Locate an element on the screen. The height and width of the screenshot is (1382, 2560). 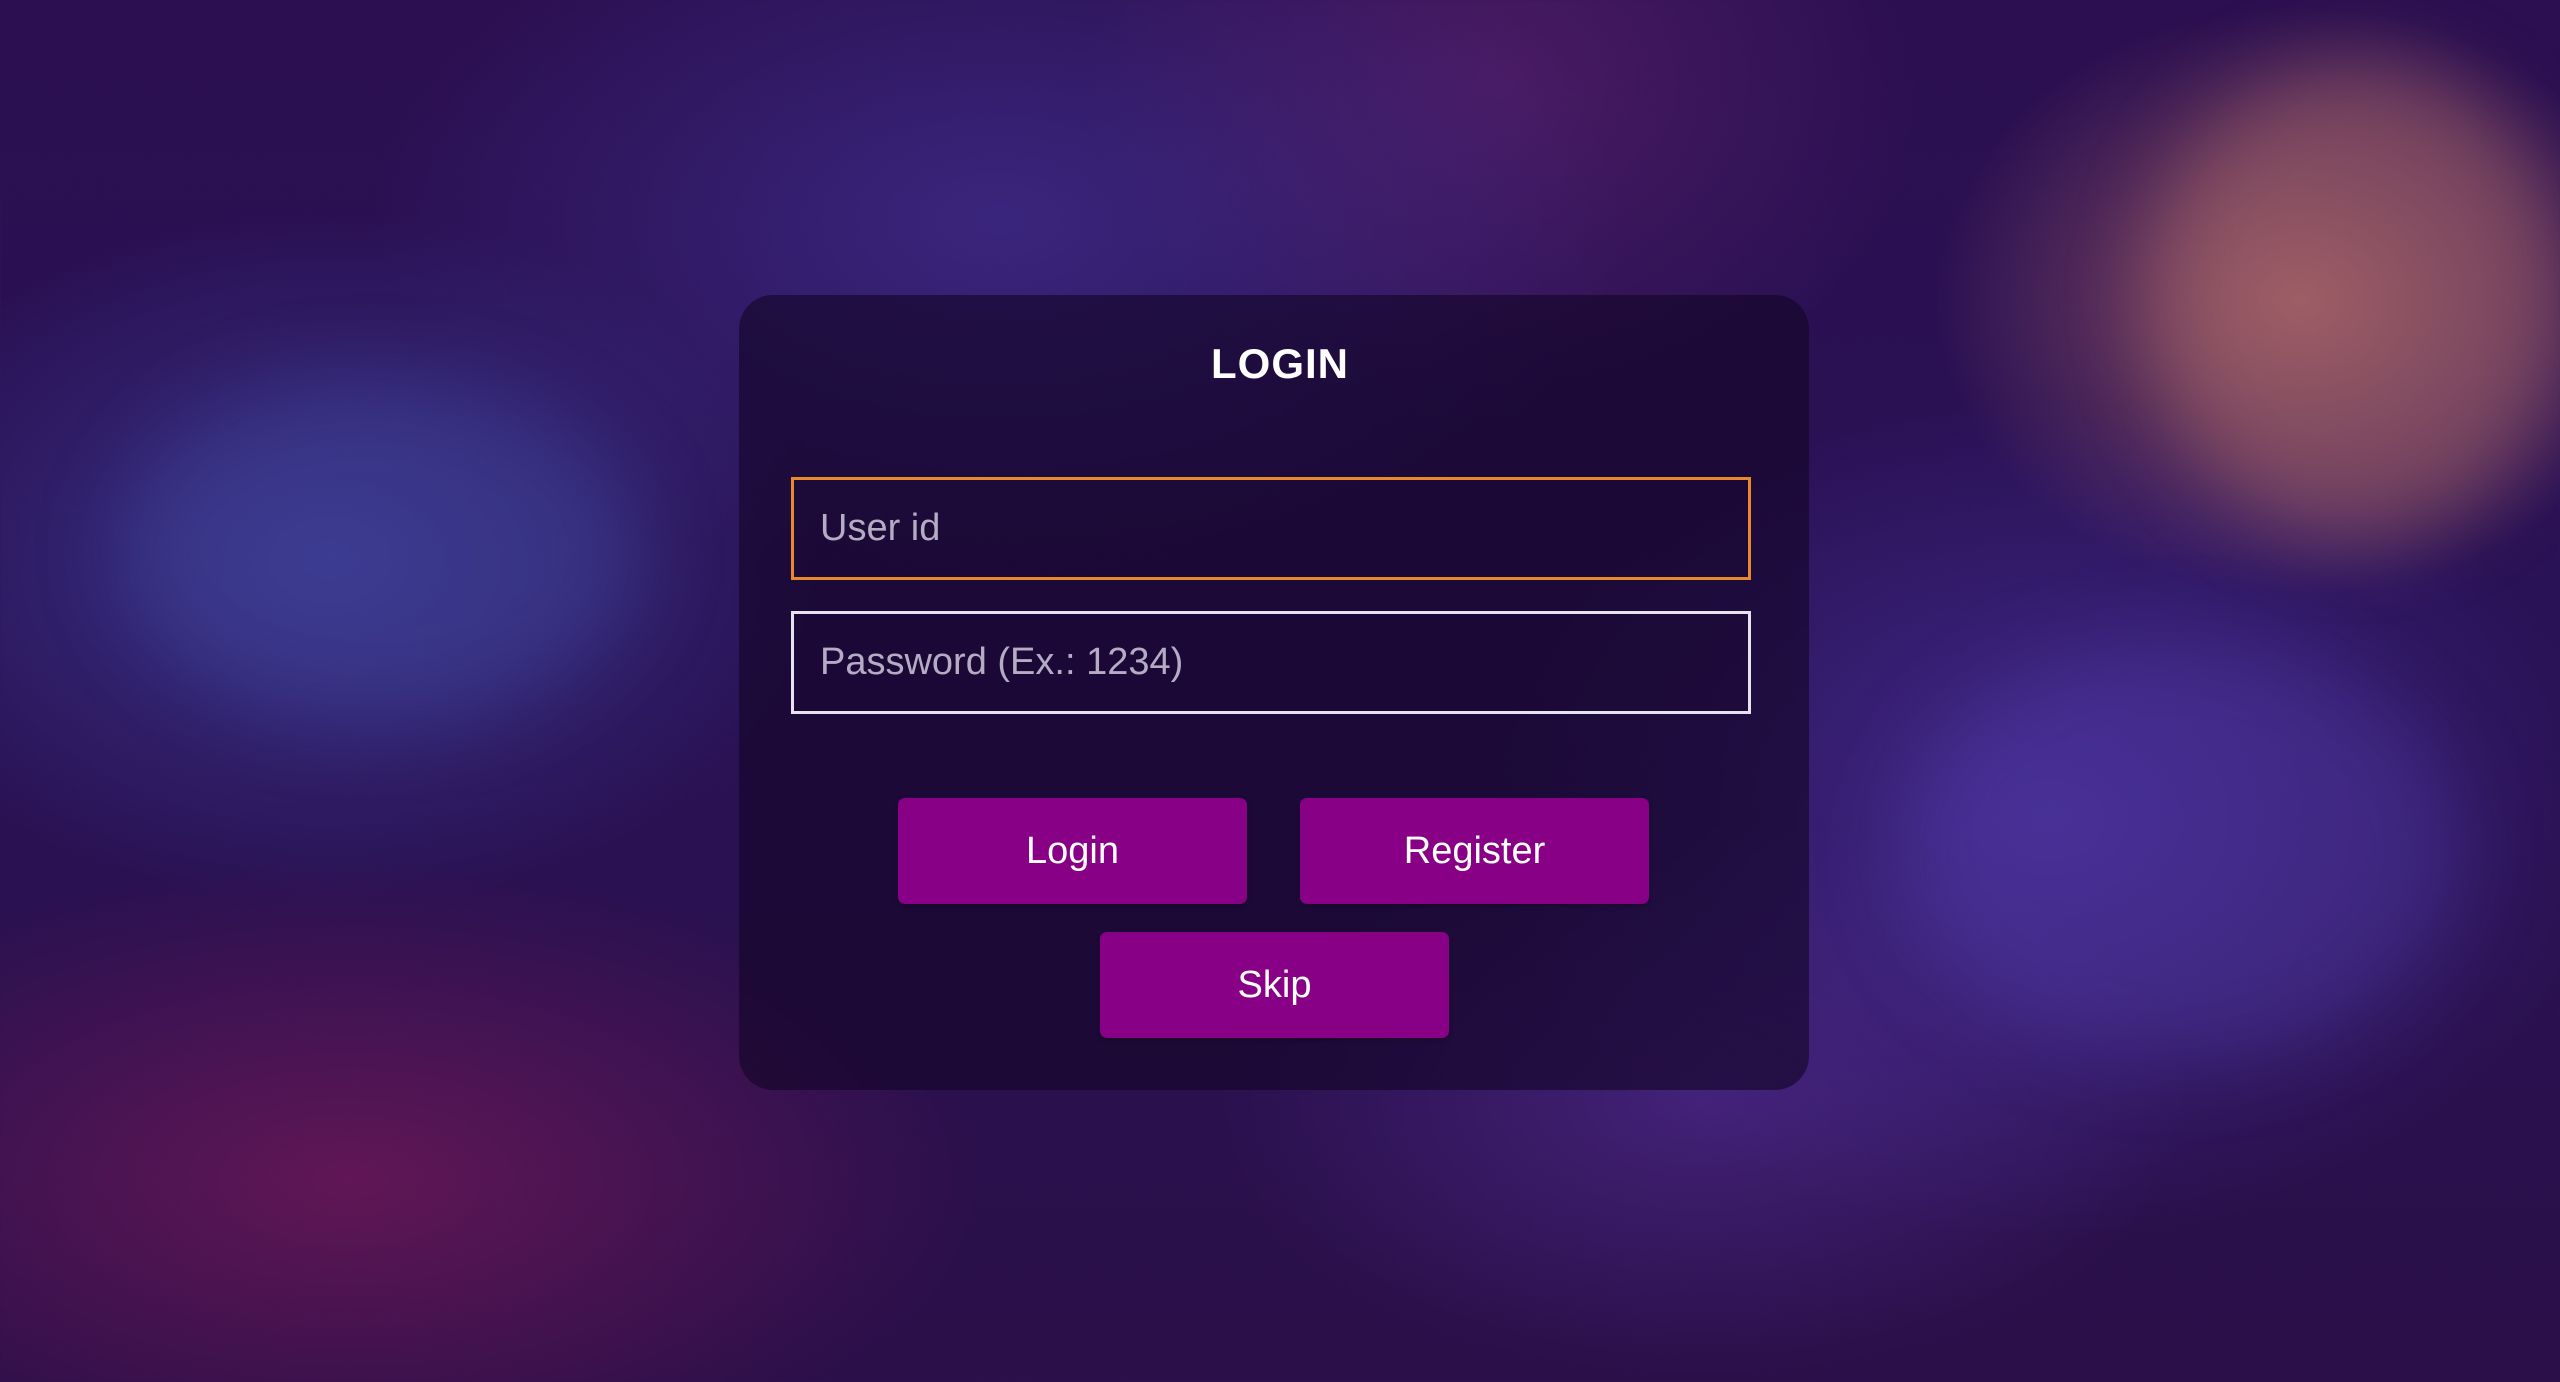
user-id-input is located at coordinates (1271, 528).